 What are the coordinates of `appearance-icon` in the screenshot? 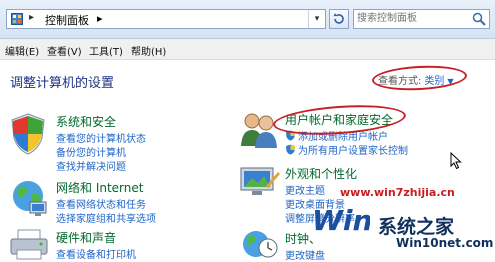 It's located at (260, 181).